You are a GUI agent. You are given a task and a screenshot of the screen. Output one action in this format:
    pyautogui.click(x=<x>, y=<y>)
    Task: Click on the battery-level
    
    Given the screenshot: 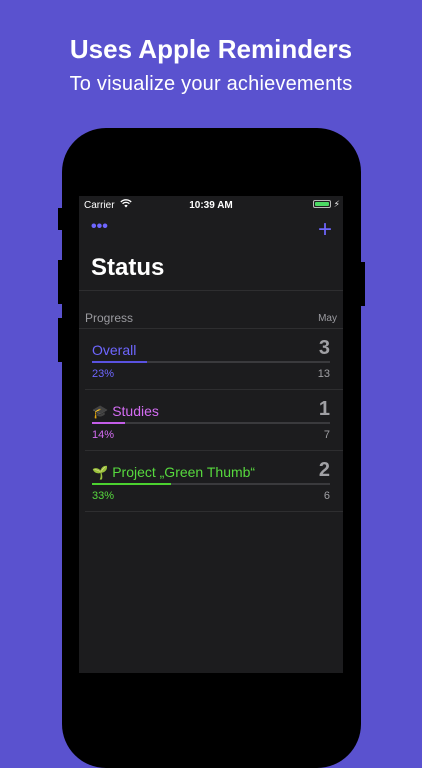 What is the action you would take?
    pyautogui.click(x=322, y=204)
    